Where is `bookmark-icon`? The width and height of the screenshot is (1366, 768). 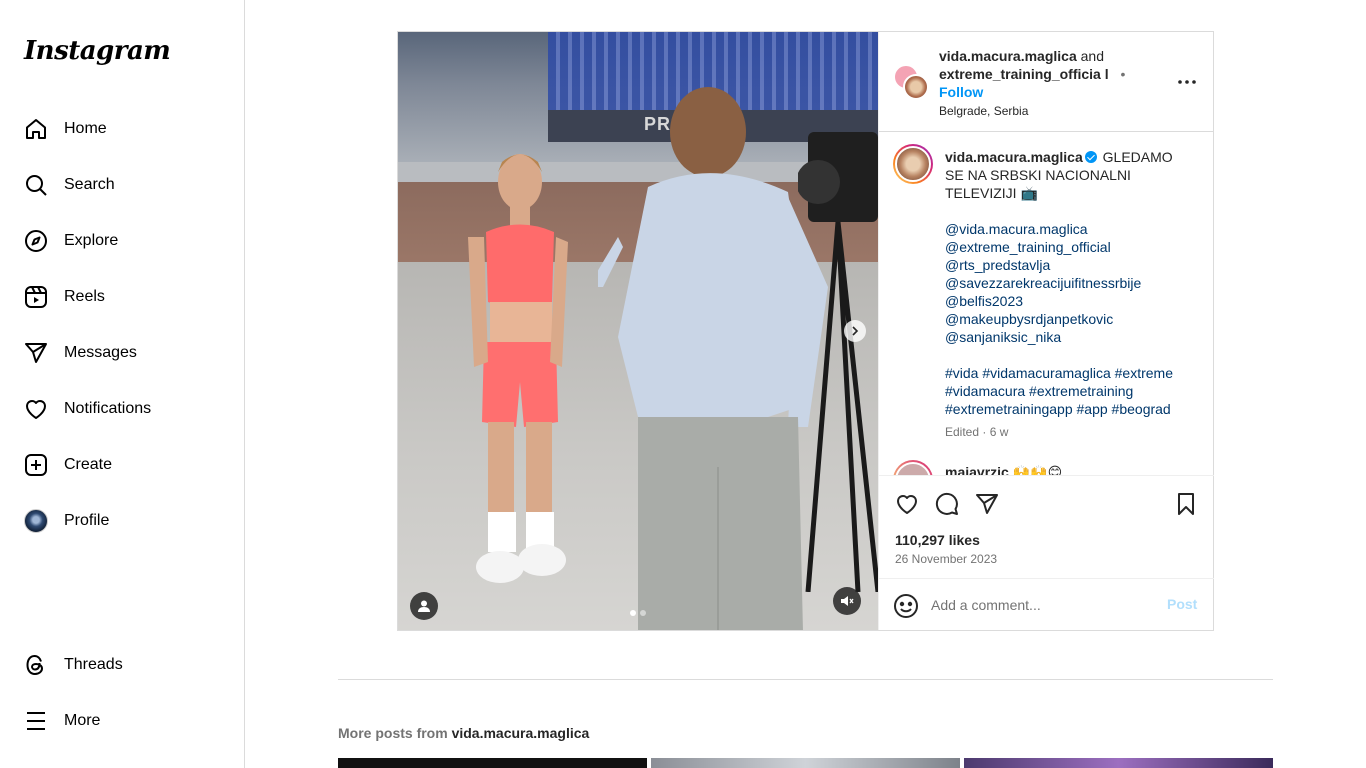 bookmark-icon is located at coordinates (1186, 504).